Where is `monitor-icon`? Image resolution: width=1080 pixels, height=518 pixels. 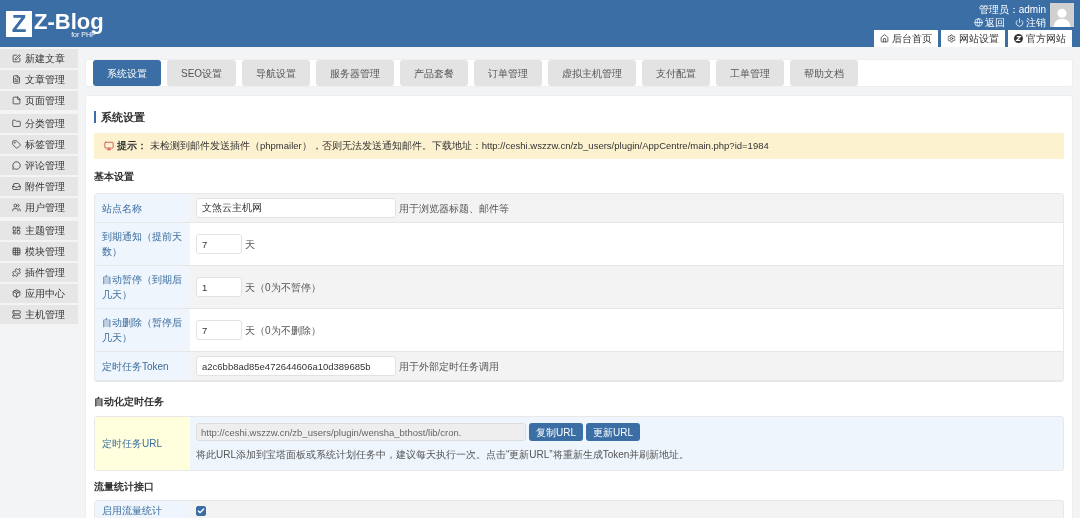 monitor-icon is located at coordinates (109, 146).